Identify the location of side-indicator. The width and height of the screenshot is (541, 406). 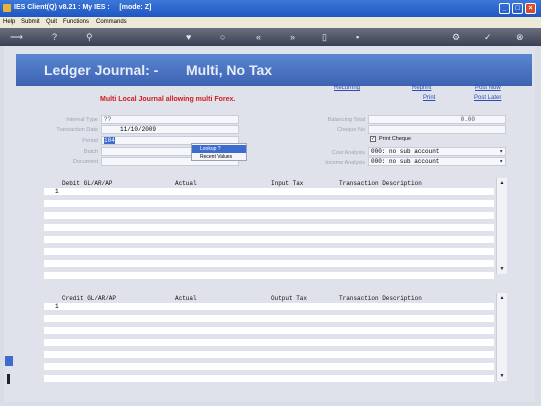
(9, 373).